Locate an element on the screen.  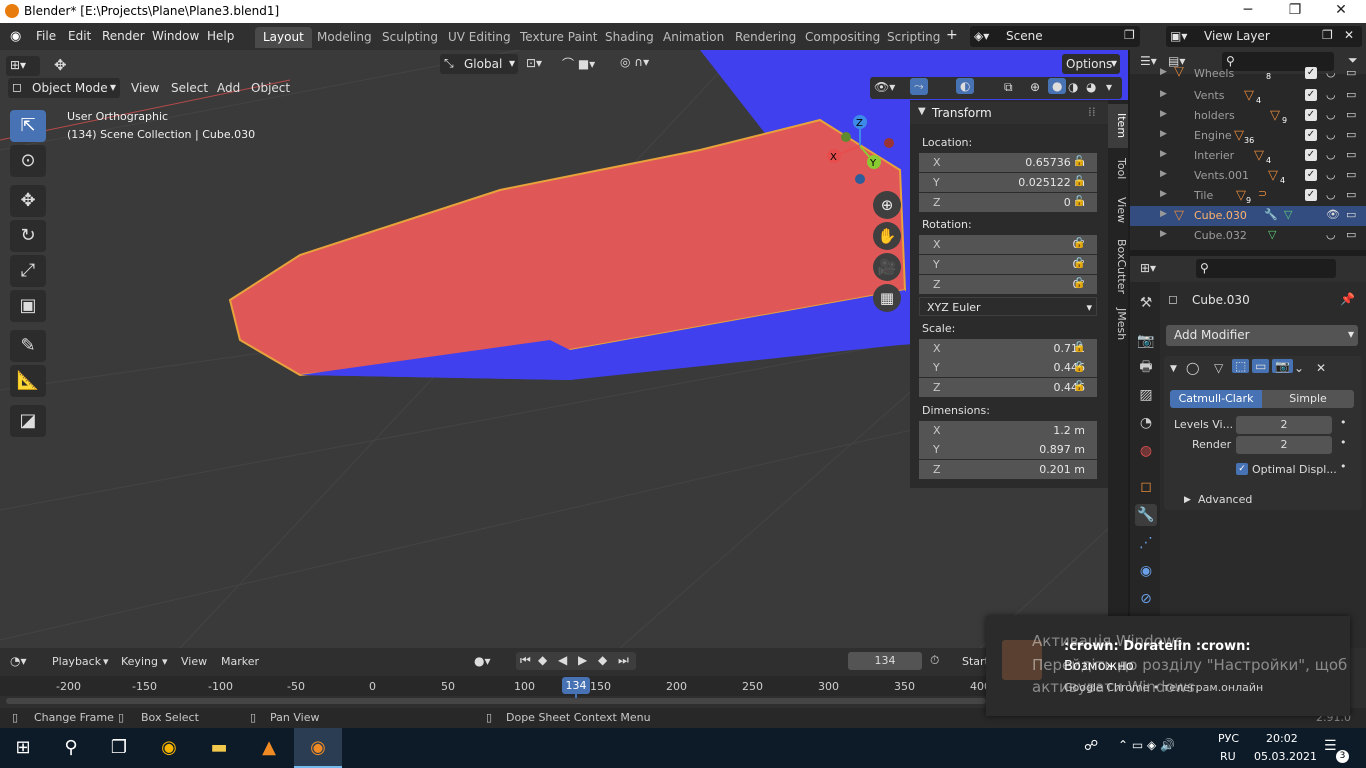
tab-jmesh: JMesh is located at coordinates (1118, 324).